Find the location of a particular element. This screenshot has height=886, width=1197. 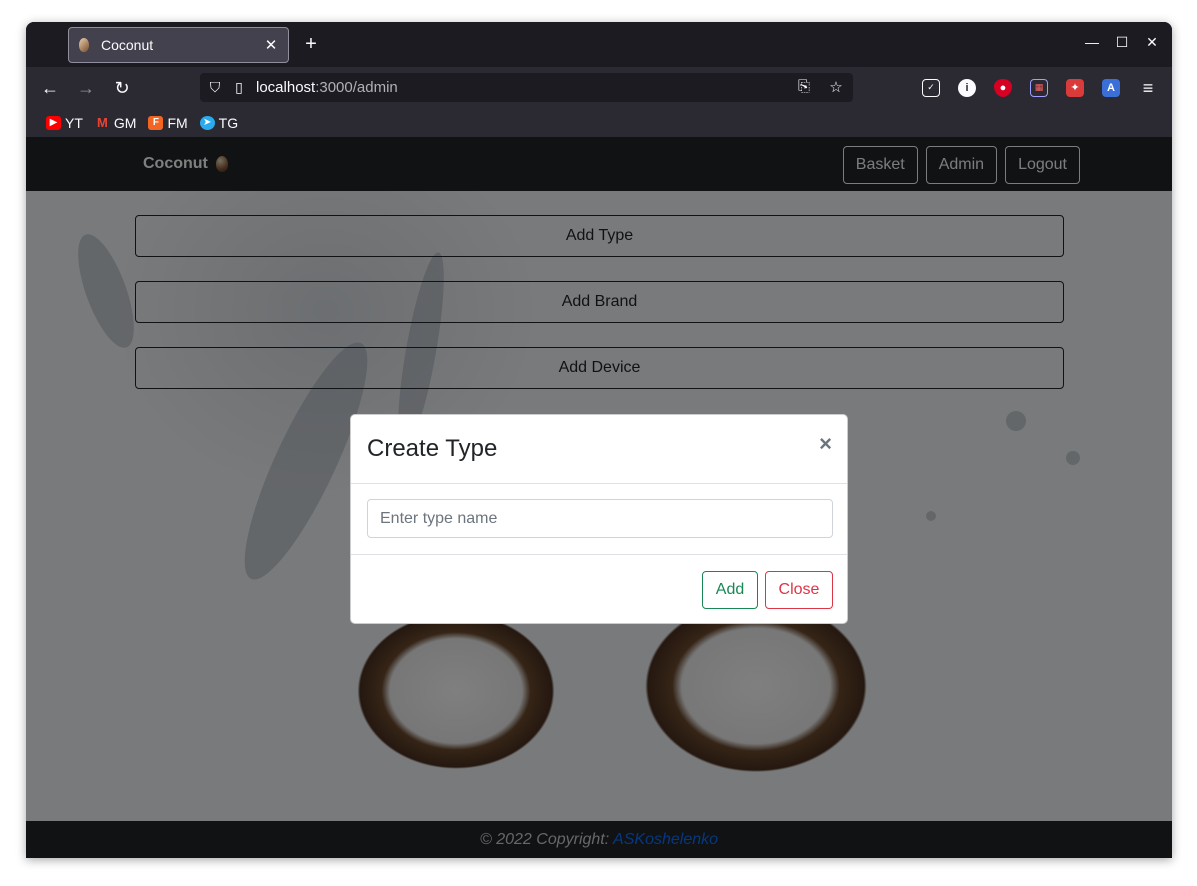

add-button: Add is located at coordinates (730, 590).